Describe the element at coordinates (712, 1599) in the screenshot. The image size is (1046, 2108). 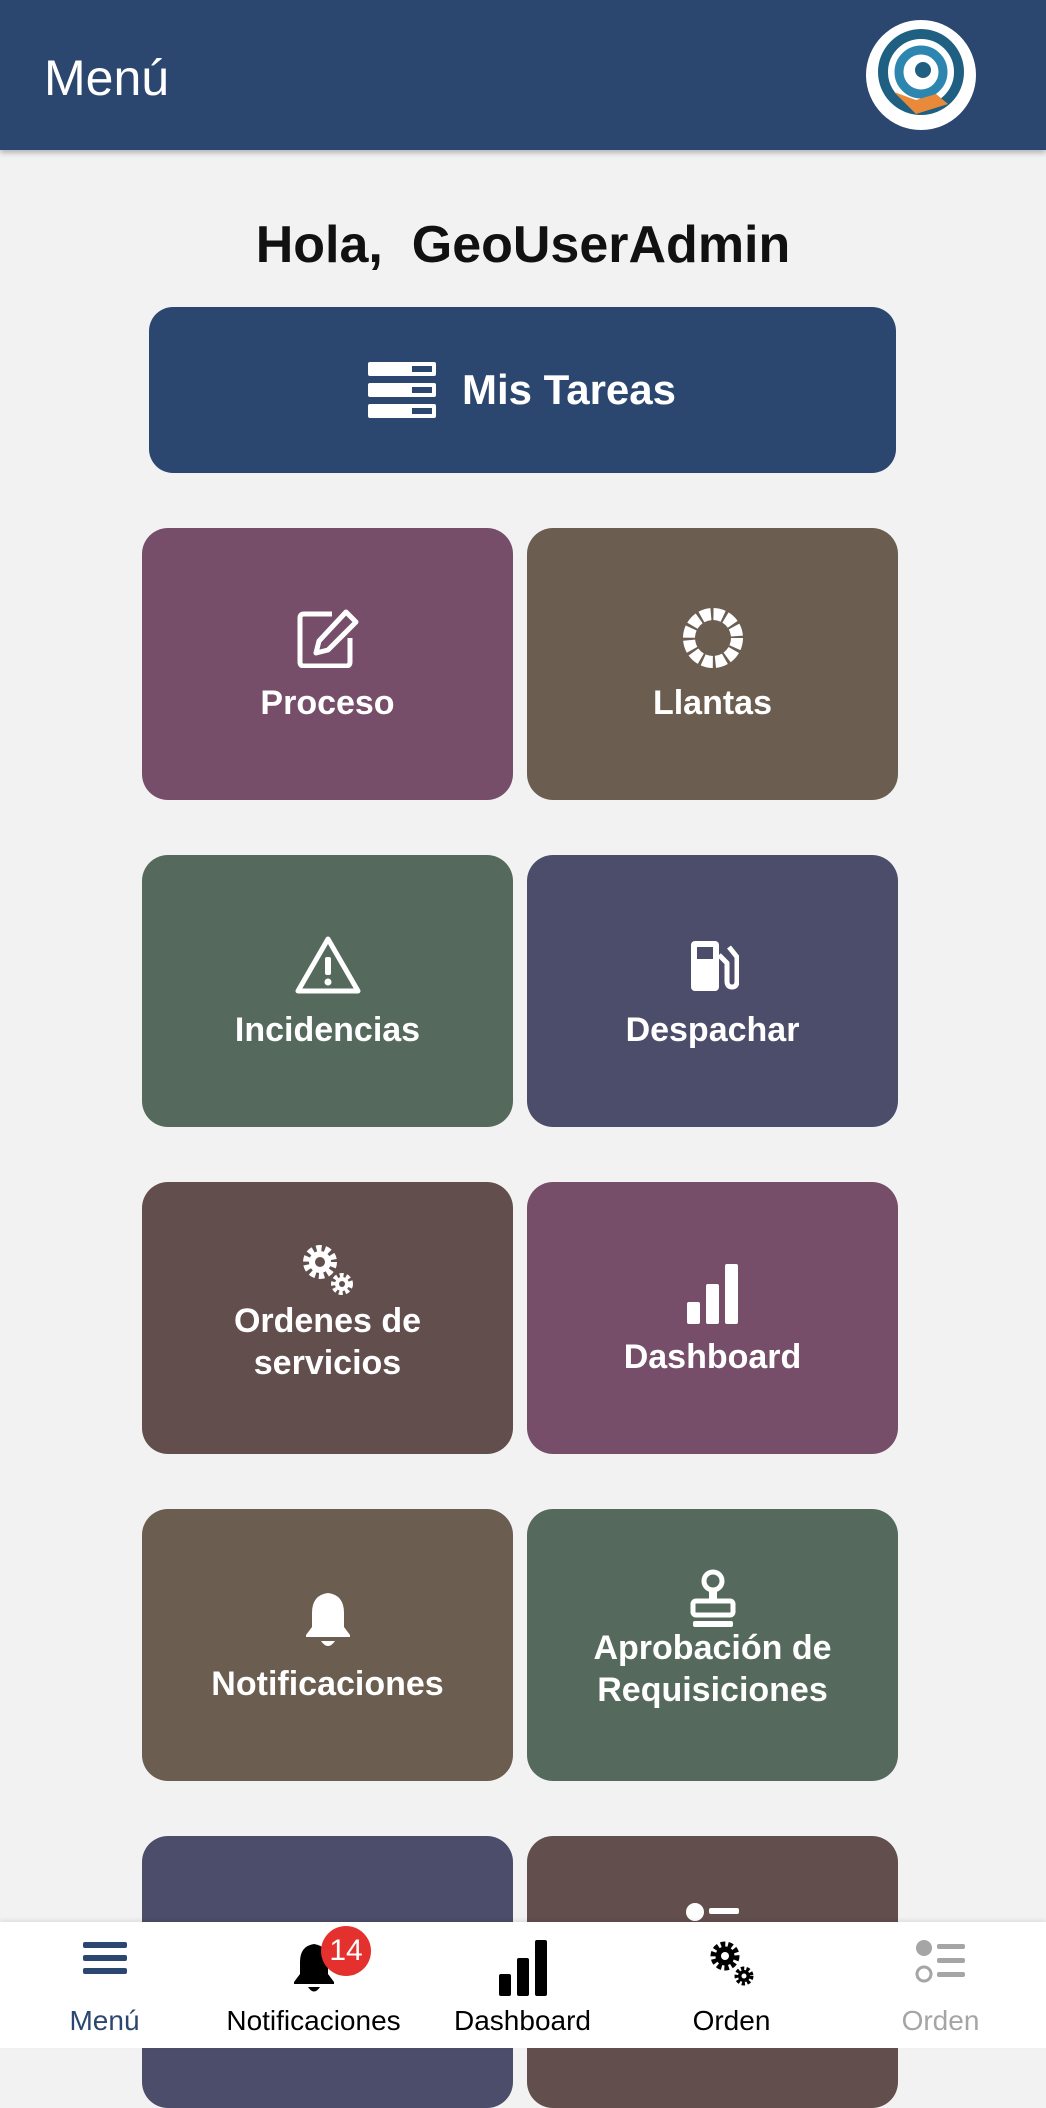
I see `stamp-icon` at that location.